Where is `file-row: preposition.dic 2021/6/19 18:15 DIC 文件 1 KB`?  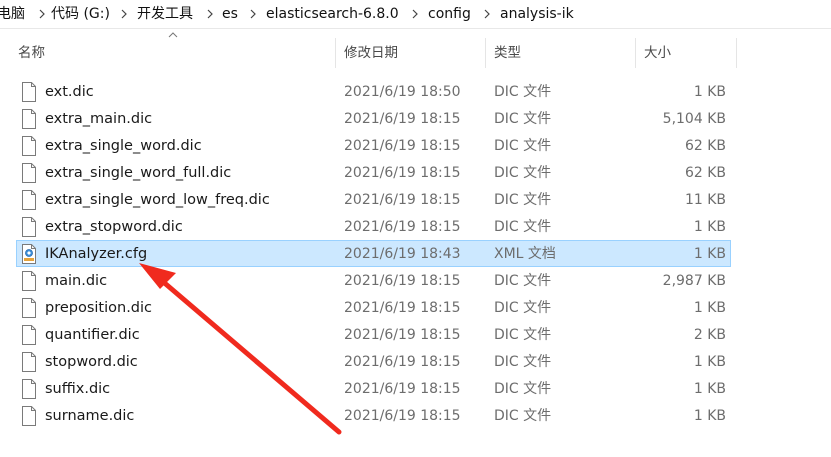 file-row: preposition.dic 2021/6/19 18:15 DIC 文件 1 KB is located at coordinates (373, 307).